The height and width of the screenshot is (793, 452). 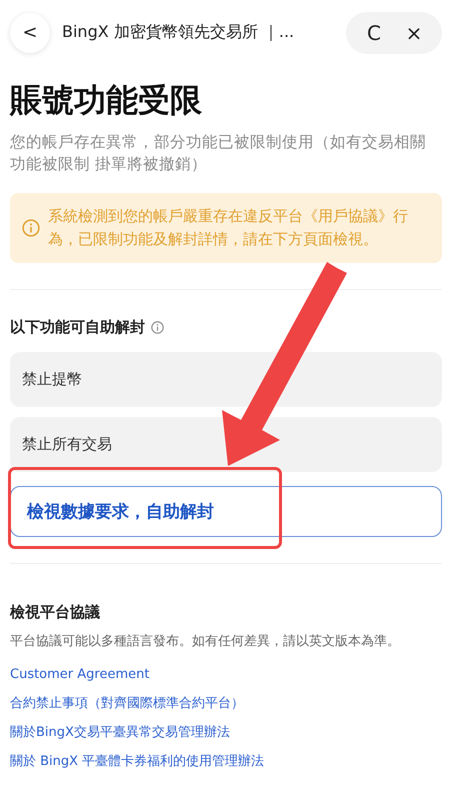 I want to click on restriction-label: 禁止所有交易, so click(x=67, y=444).